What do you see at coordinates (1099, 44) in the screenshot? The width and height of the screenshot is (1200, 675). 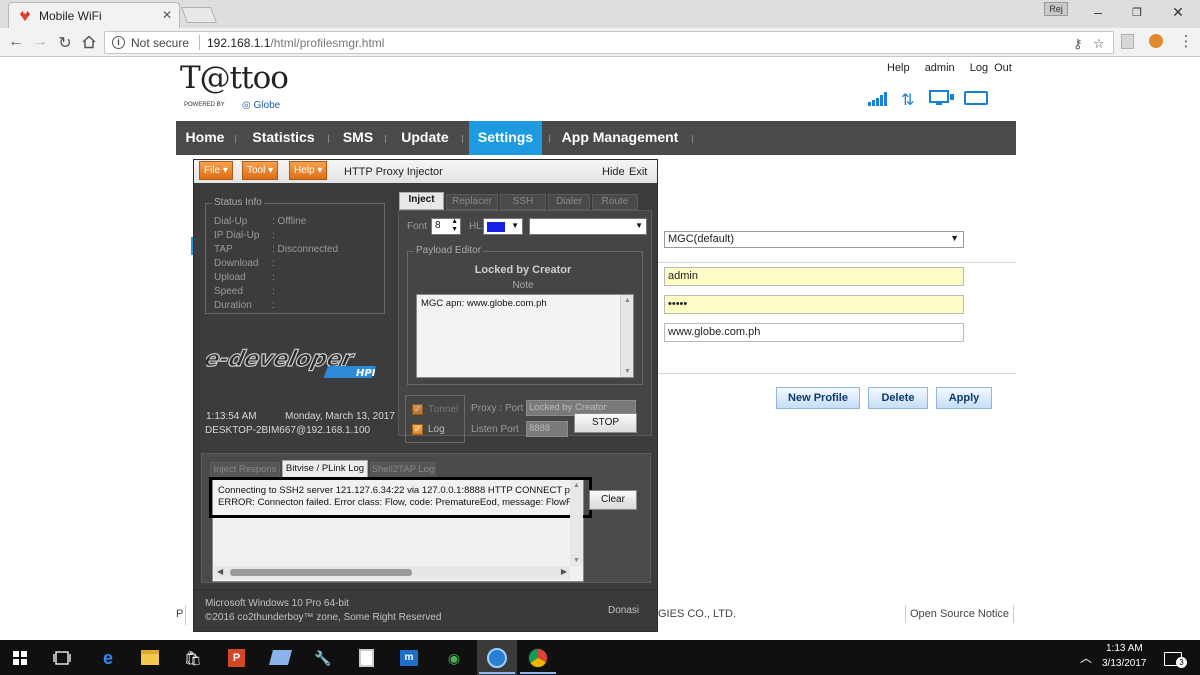 I see `bookmark-star-icon: ☆` at bounding box center [1099, 44].